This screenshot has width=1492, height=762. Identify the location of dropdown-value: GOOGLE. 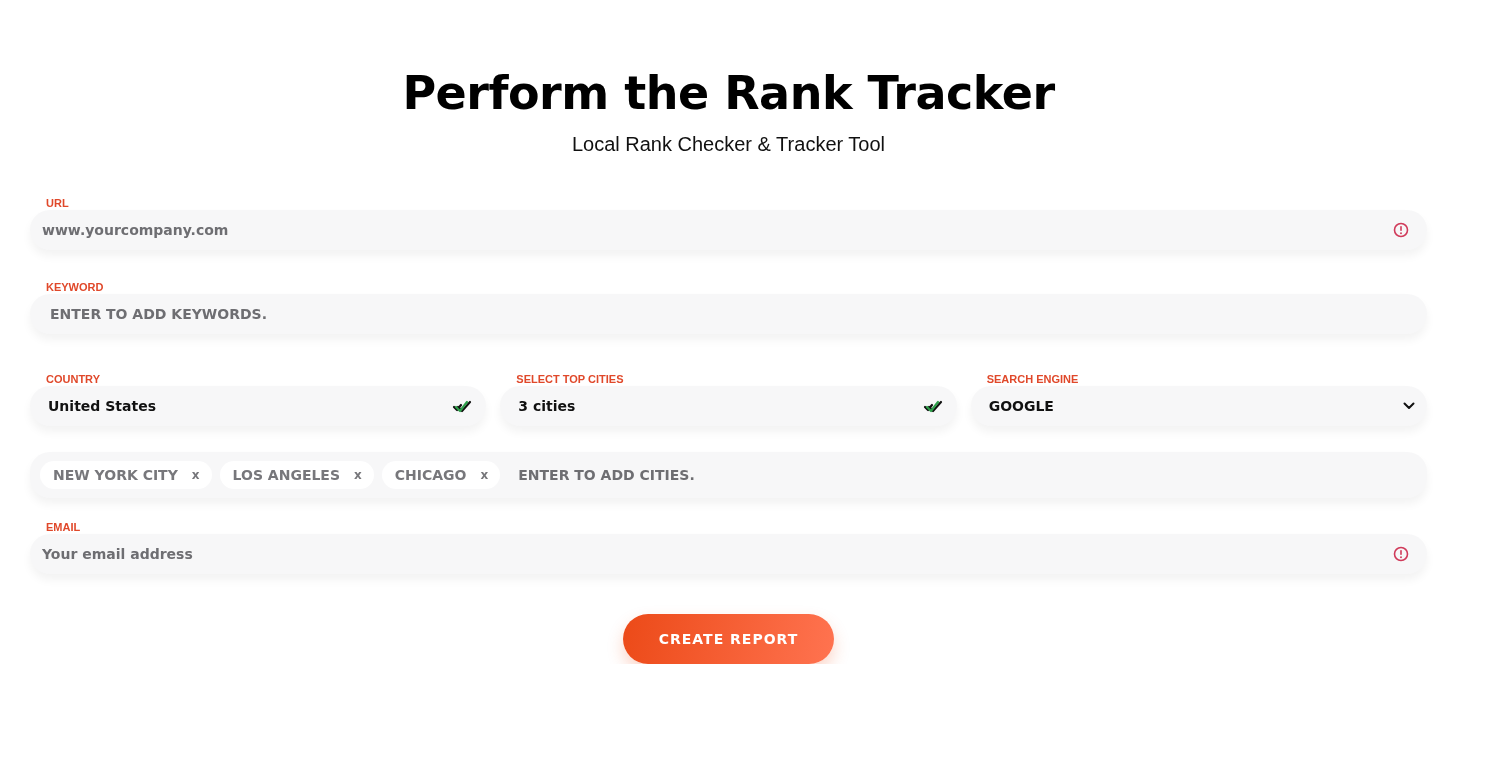
(1021, 406).